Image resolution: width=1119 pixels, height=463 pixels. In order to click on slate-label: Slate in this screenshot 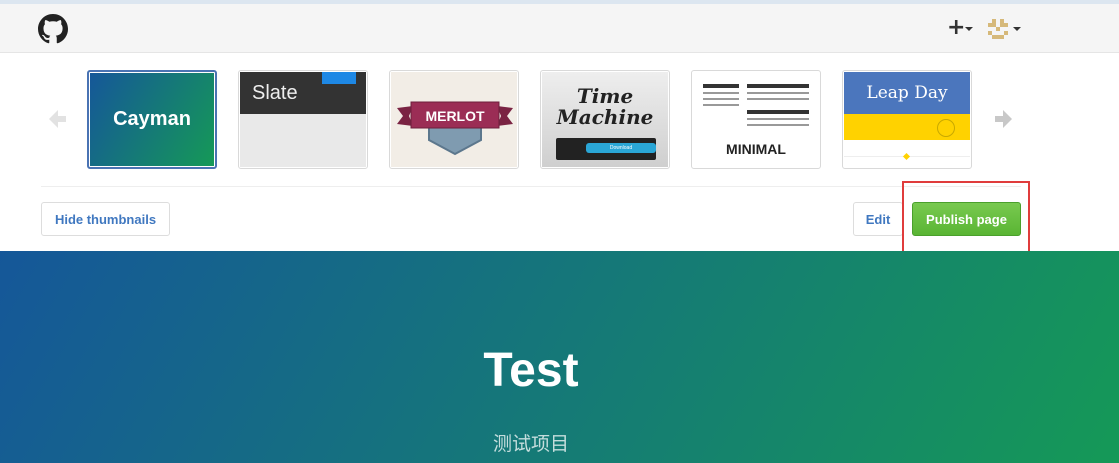, I will do `click(275, 93)`.